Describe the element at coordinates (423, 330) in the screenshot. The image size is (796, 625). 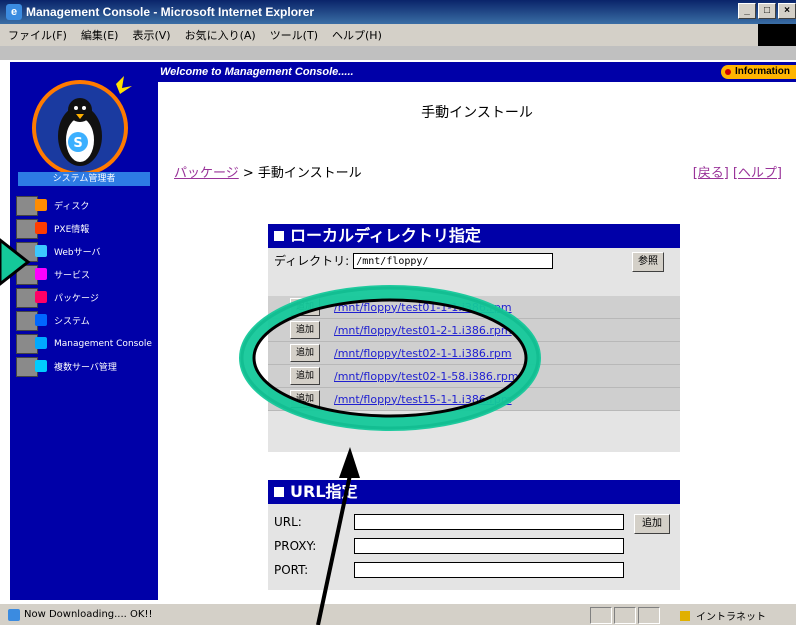
I see `package-link: /mnt/floppy/test01-2-1.i386.rpm` at that location.